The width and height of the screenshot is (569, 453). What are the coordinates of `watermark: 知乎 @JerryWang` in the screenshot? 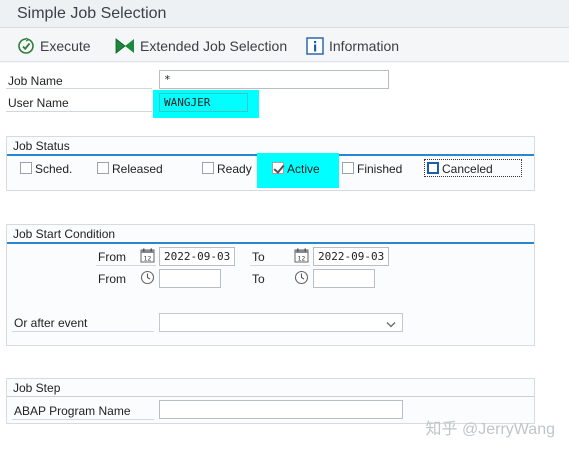 It's located at (490, 429).